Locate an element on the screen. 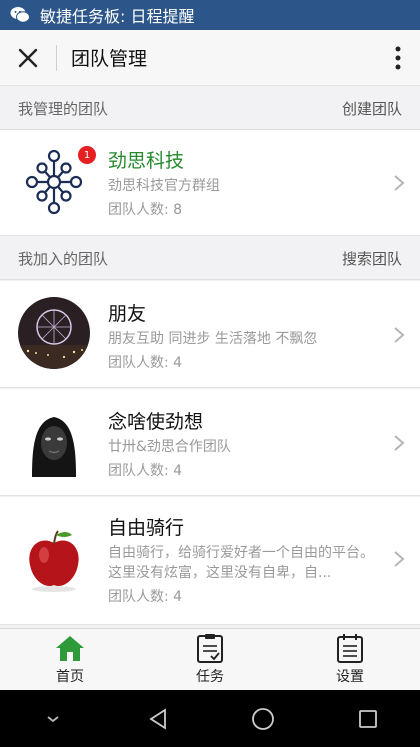 This screenshot has height=747, width=420. tab-tasks: 任务 is located at coordinates (210, 659).